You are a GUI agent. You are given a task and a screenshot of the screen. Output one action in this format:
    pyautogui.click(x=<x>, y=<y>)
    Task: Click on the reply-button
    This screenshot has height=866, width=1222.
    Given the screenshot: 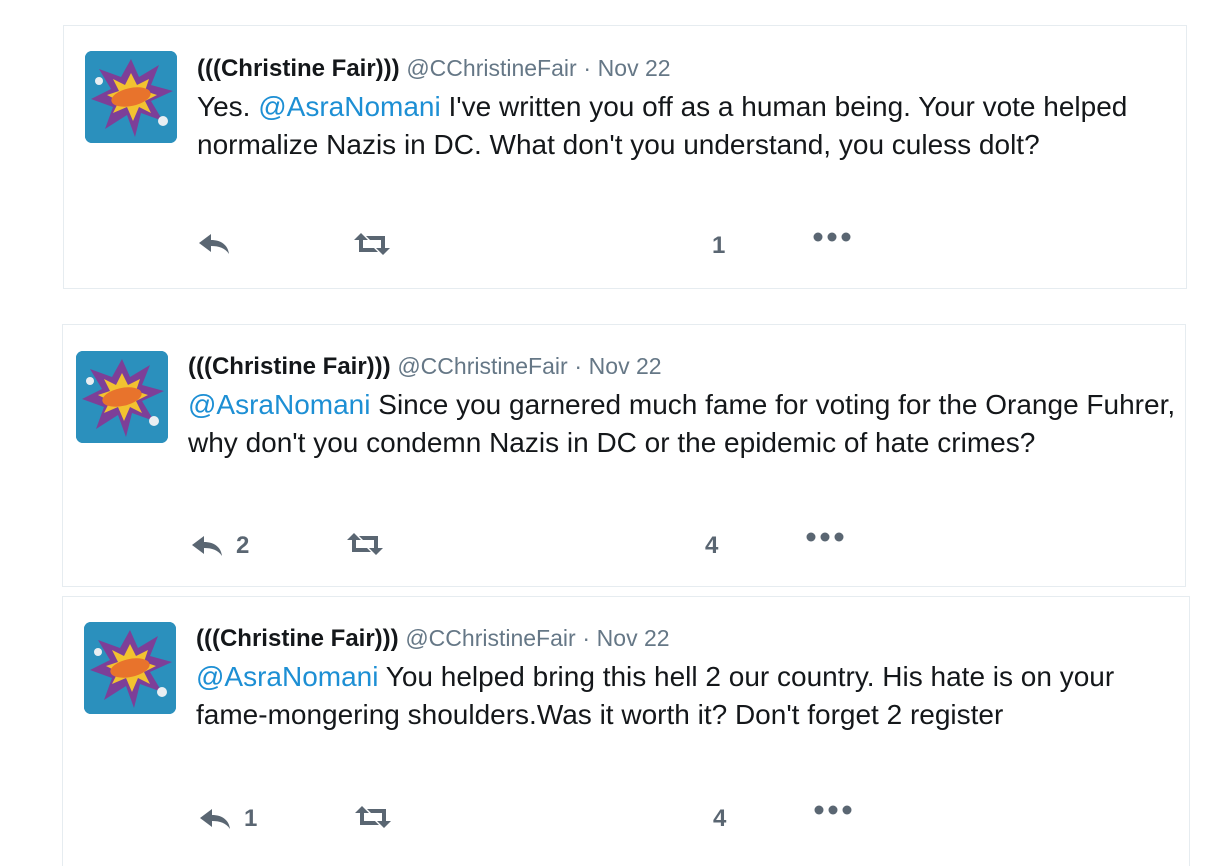 What is the action you would take?
    pyautogui.click(x=220, y=244)
    